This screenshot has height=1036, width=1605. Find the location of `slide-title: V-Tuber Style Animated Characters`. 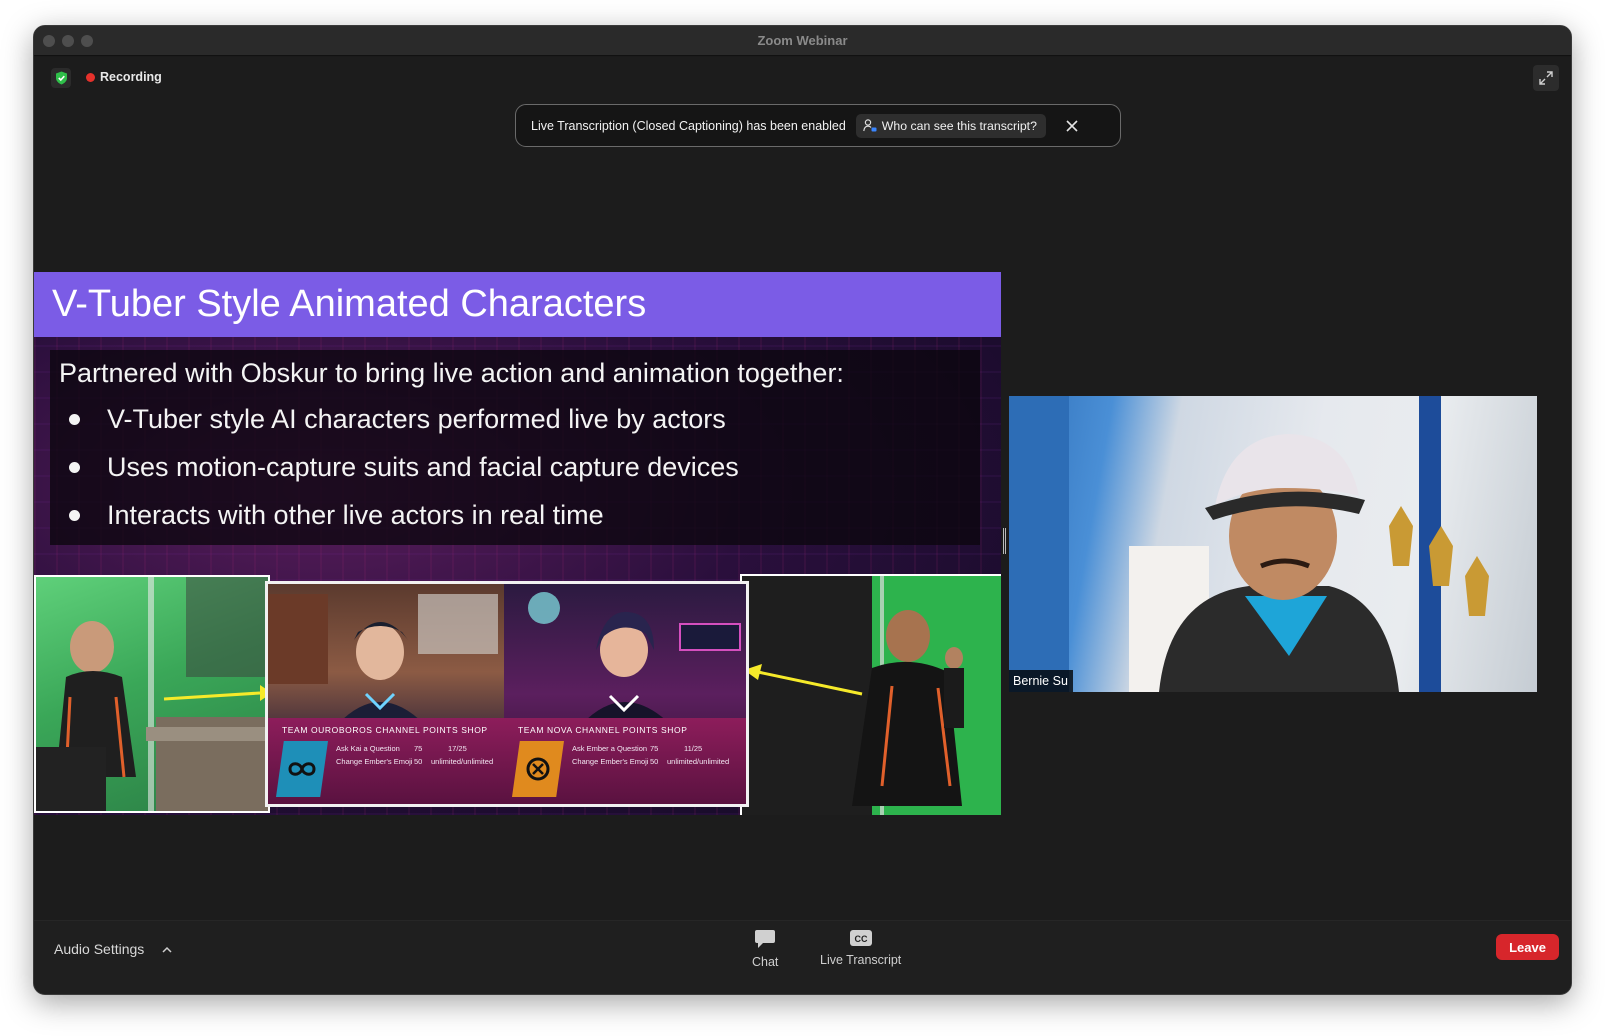

slide-title: V-Tuber Style Animated Characters is located at coordinates (349, 304).